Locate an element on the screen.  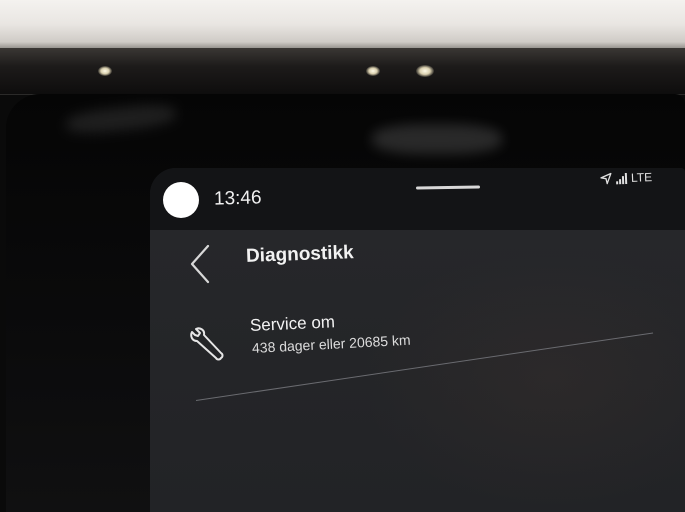
network-label: LTE is located at coordinates (641, 177).